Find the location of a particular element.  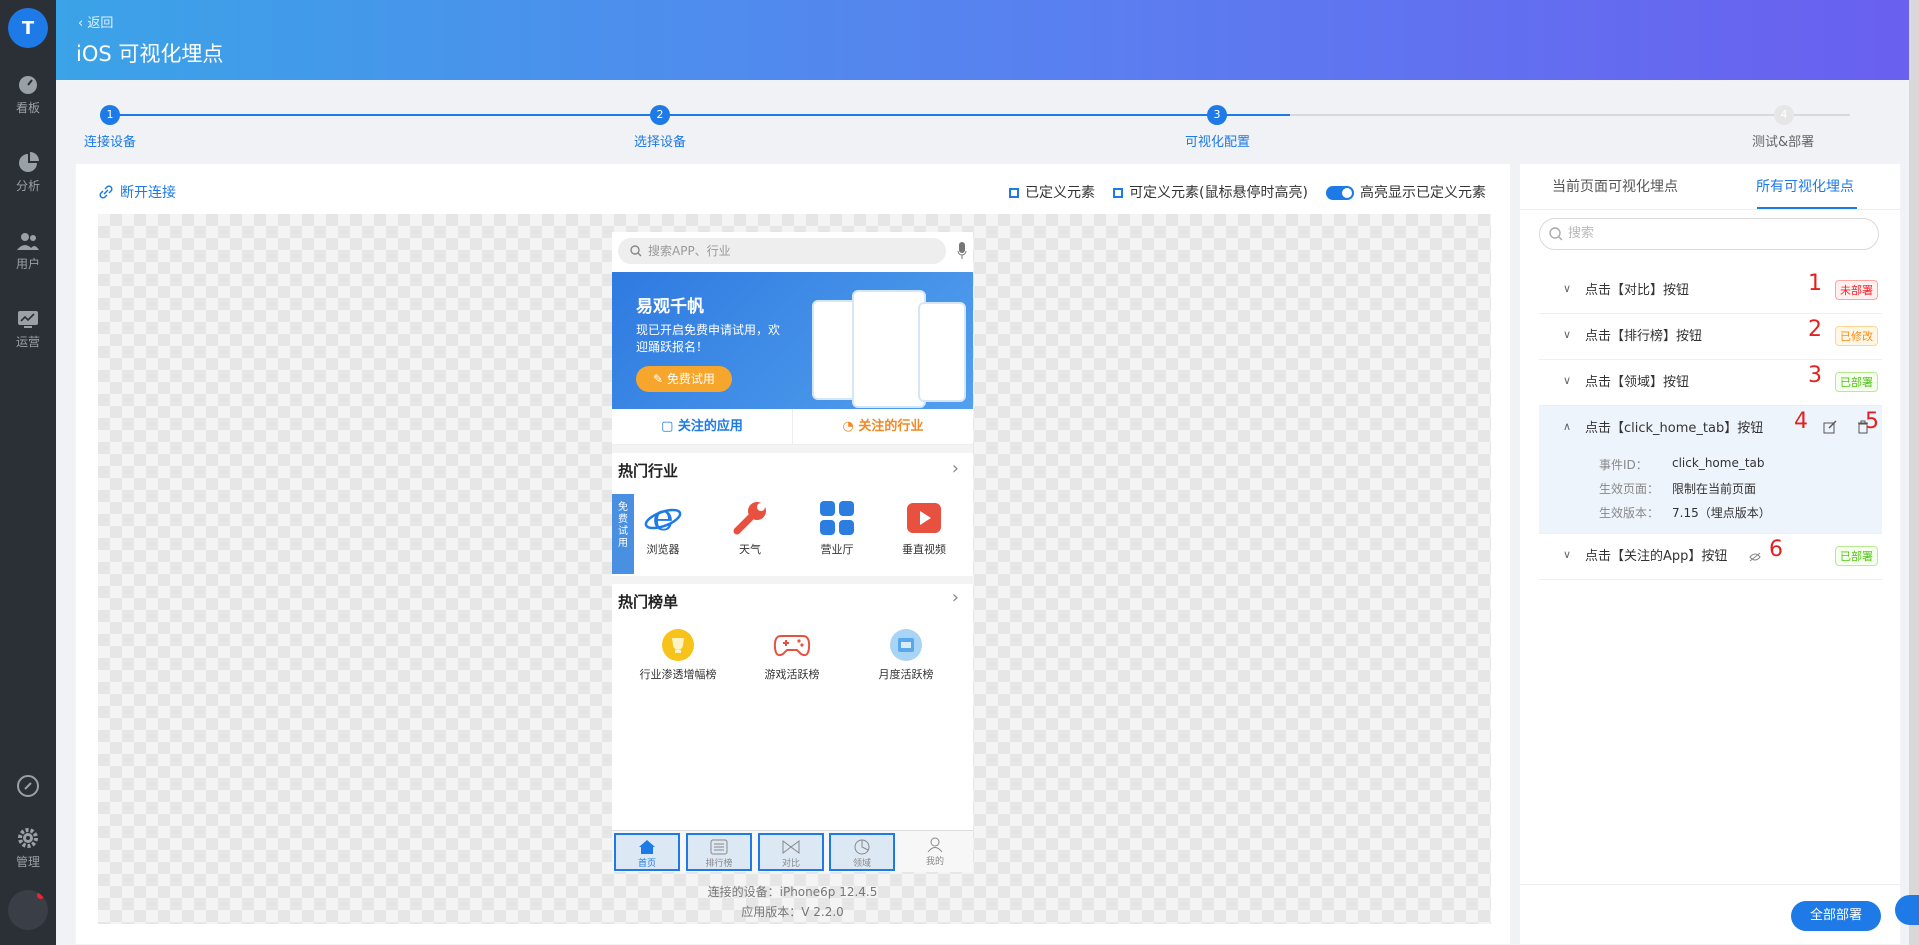

tracking-item: ∨ 点击【排行榜】按钮 2 已修改 is located at coordinates (1710, 337).